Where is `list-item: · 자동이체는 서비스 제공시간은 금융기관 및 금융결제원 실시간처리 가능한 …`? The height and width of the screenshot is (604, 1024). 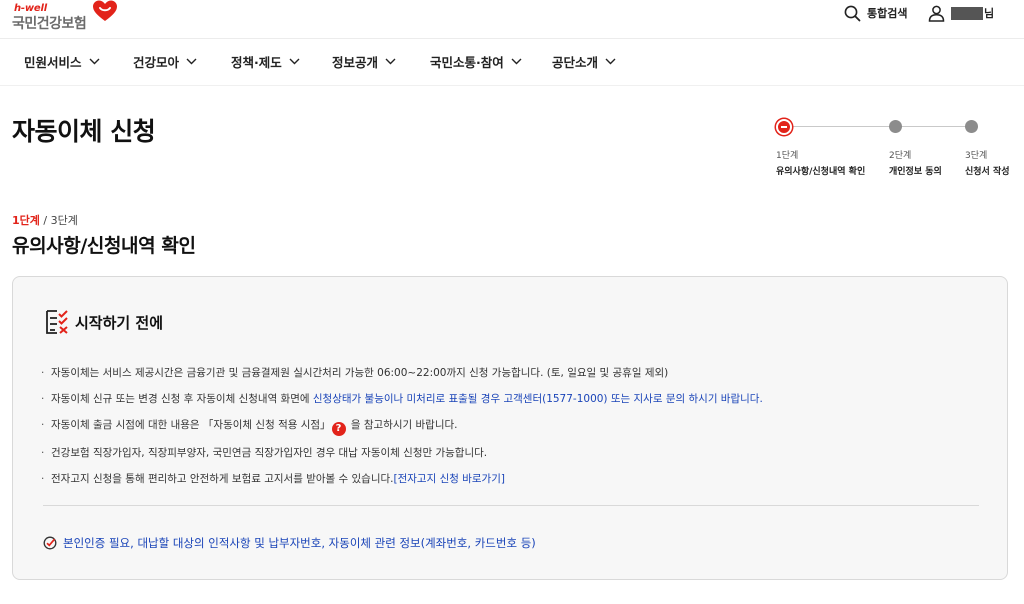 list-item: · 자동이체는 서비스 제공시간은 금융기관 및 금융결제원 실시간처리 가능한 … is located at coordinates (355, 373).